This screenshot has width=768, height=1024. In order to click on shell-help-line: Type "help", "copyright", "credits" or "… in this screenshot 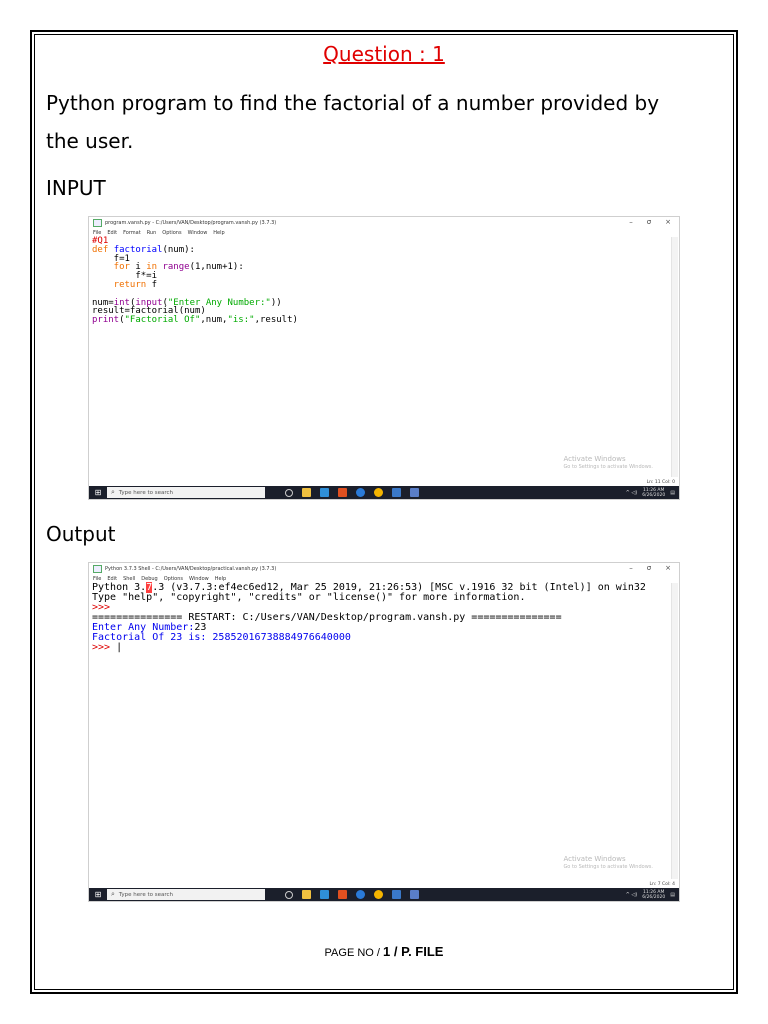, I will do `click(309, 597)`.